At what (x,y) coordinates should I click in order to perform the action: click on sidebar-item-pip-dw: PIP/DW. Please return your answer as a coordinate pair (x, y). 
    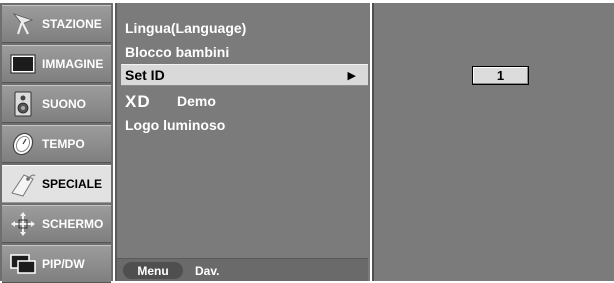
    Looking at the image, I should click on (56, 264).